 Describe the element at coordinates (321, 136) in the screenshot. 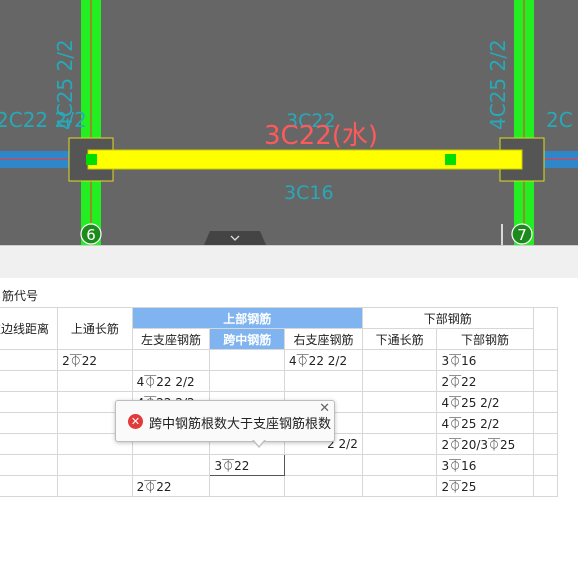

I see `beam-label-middle: 3C22(水)` at that location.